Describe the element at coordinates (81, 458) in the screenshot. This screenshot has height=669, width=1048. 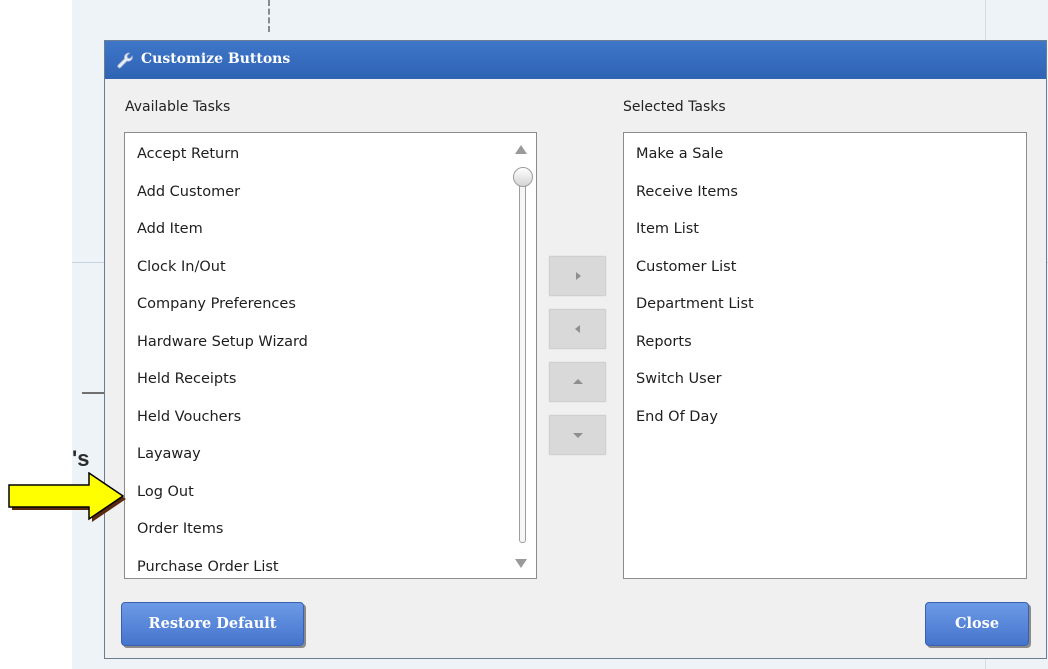
I see `background-partial-text: 's` at that location.